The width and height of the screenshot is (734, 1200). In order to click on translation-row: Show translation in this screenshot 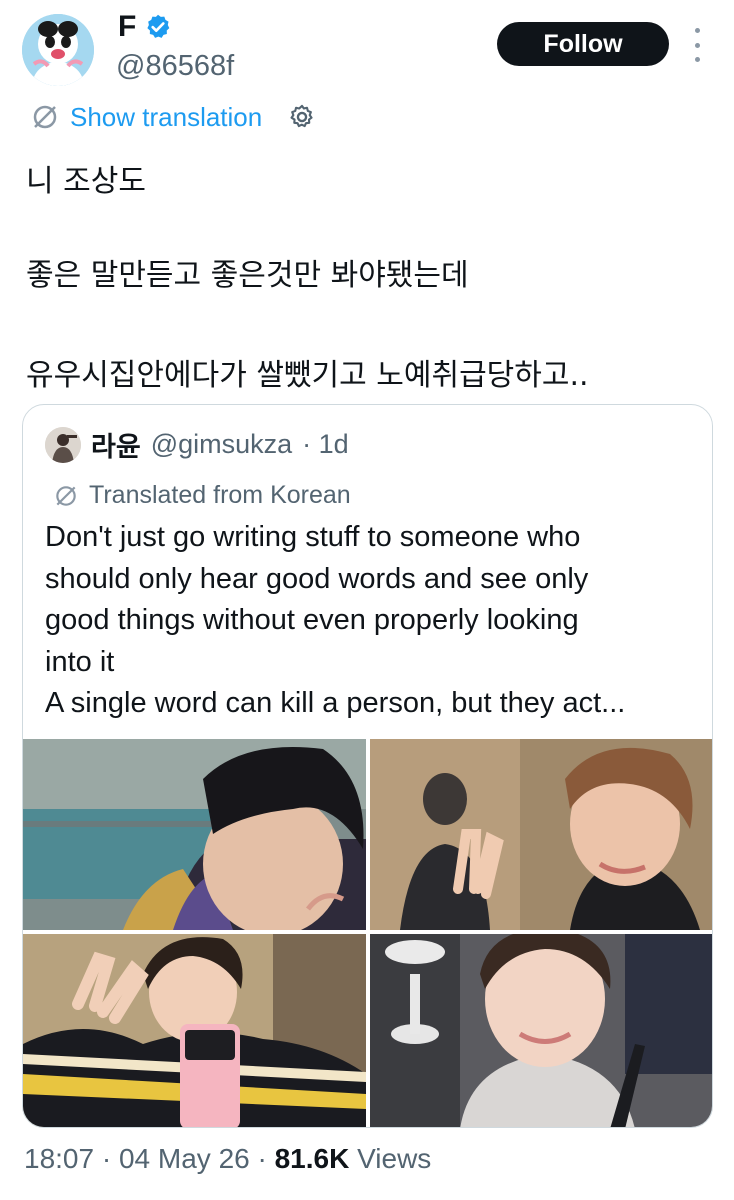, I will do `click(173, 117)`.